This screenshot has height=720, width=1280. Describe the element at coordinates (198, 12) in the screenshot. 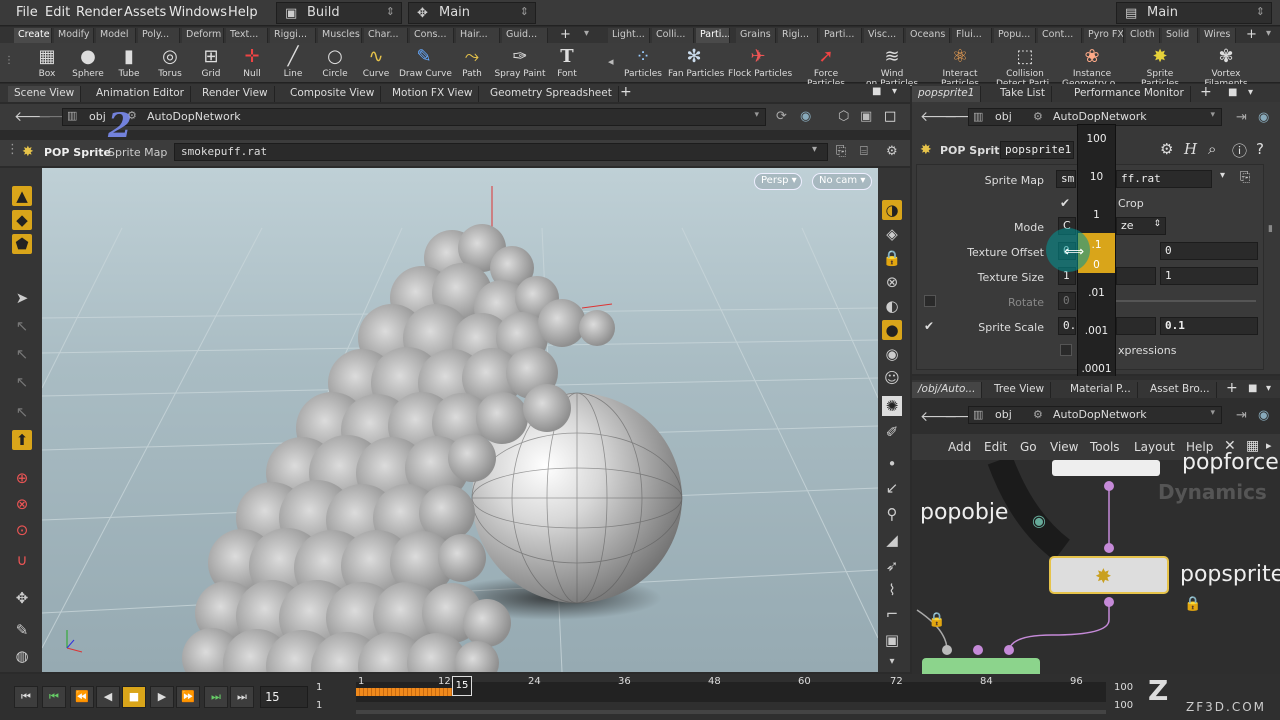

I see `menu-windows: Windows` at that location.